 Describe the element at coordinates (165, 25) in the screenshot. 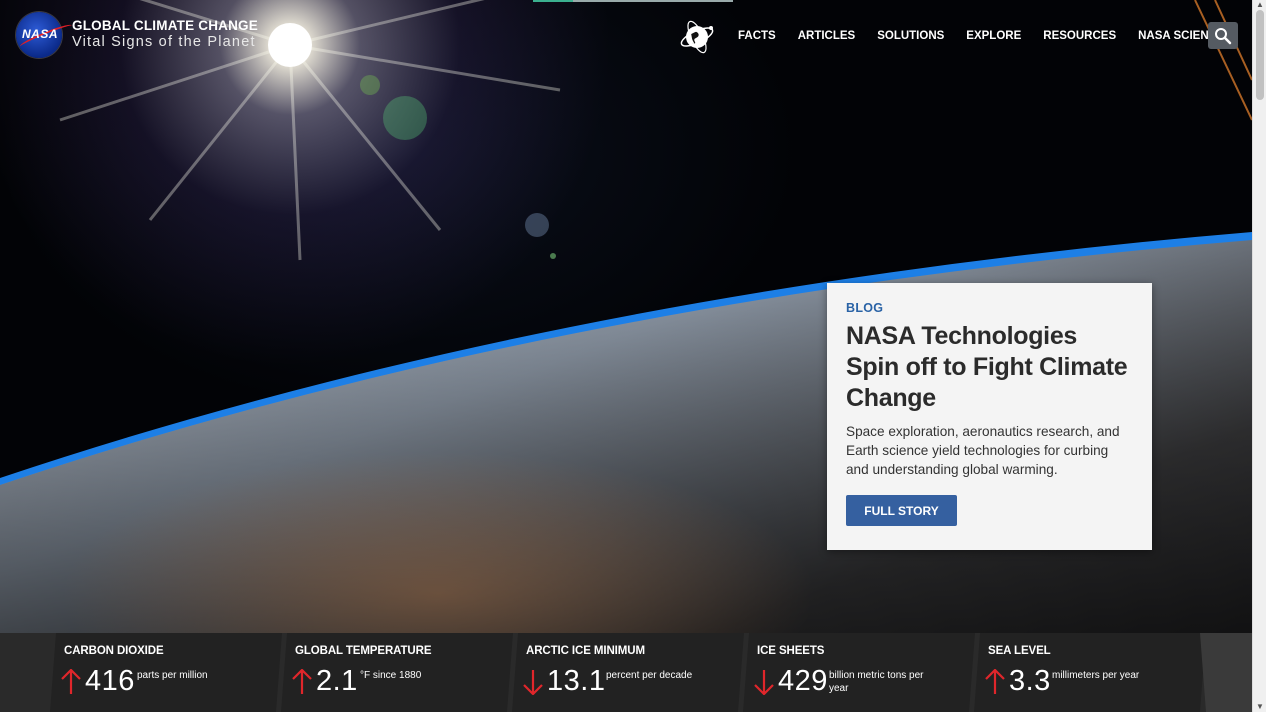

I see `site-title: GLOBAL CLIMATE CHANGE` at that location.